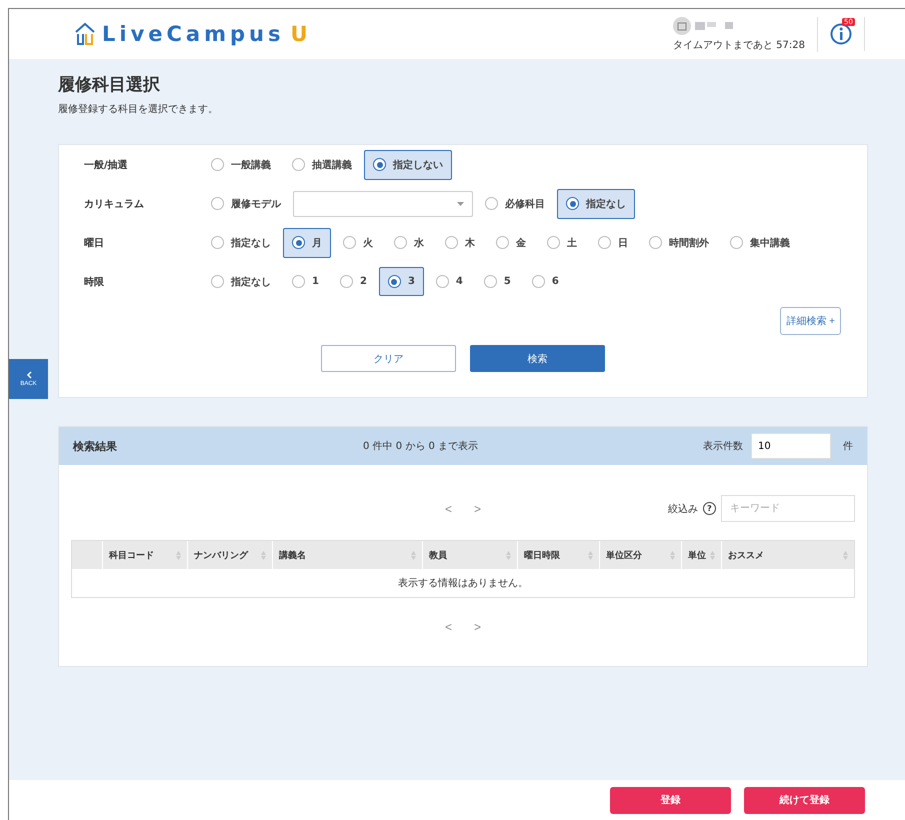  I want to click on results-summary: 0 件中 0 から 0 まで表示, so click(421, 446).